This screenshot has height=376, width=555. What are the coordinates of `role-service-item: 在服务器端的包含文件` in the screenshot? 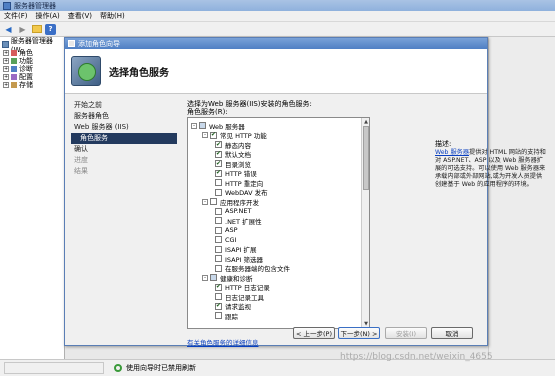 It's located at (251, 268).